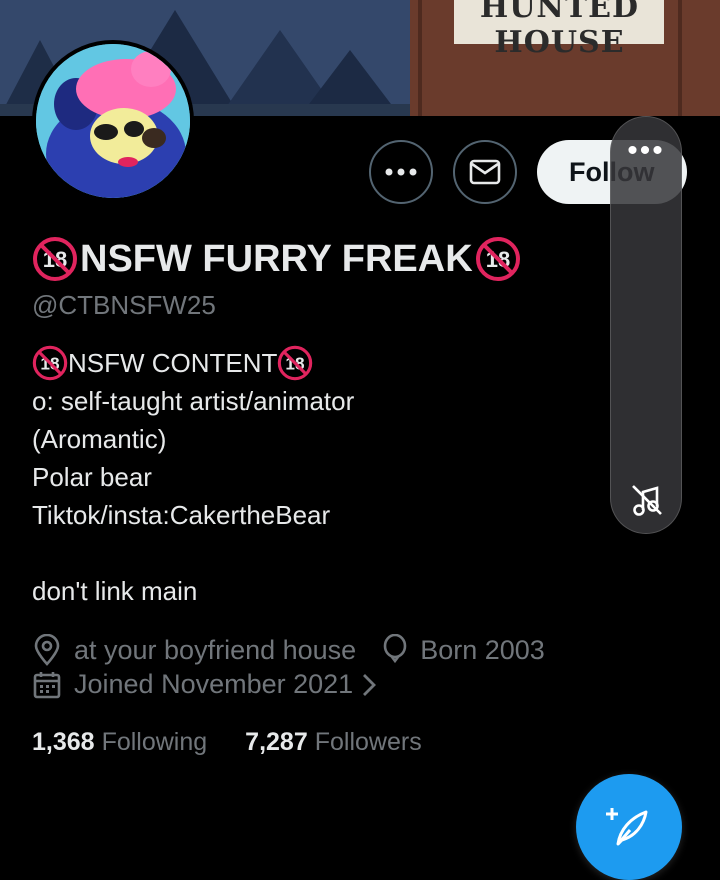  What do you see at coordinates (646, 151) in the screenshot?
I see `overlay-more-icon: •••` at bounding box center [646, 151].